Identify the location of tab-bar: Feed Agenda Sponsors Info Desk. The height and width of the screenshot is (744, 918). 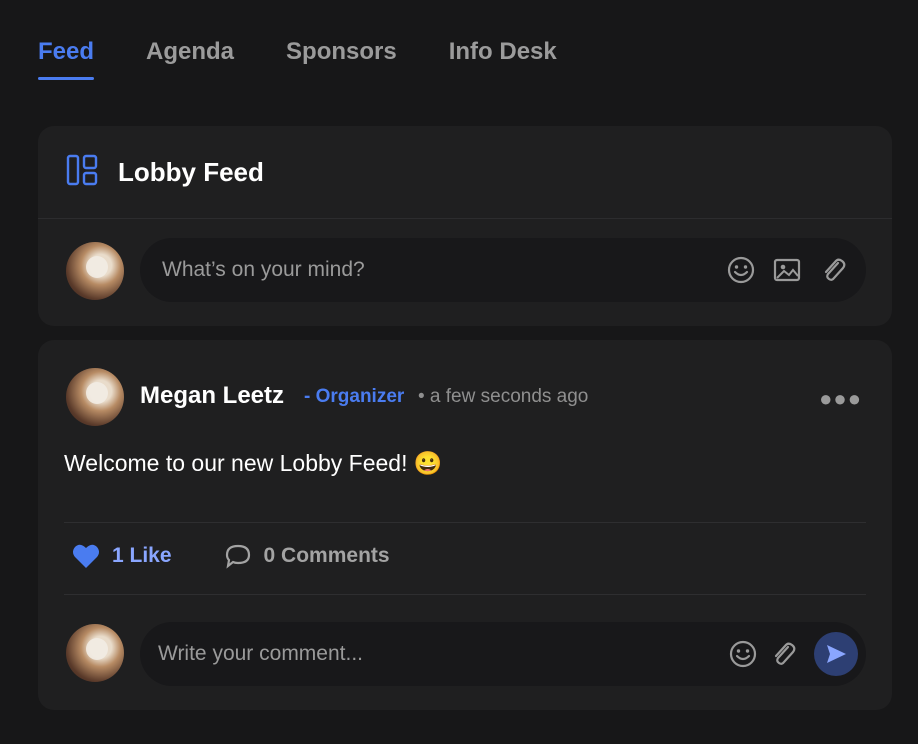
(323, 59).